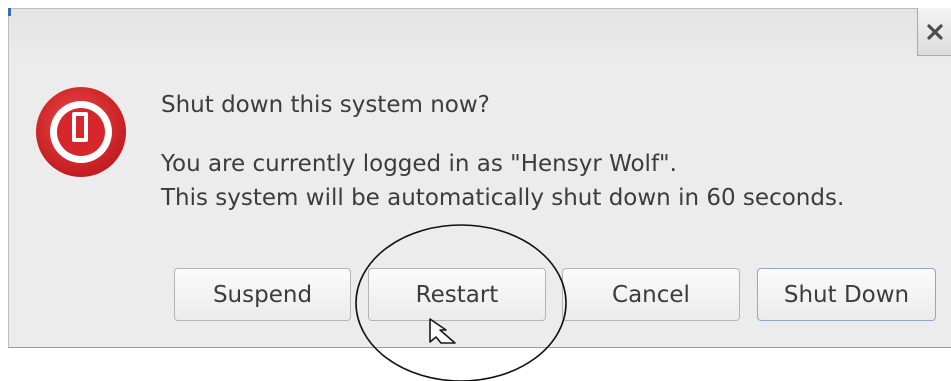  I want to click on cancel-button: Cancel, so click(651, 294).